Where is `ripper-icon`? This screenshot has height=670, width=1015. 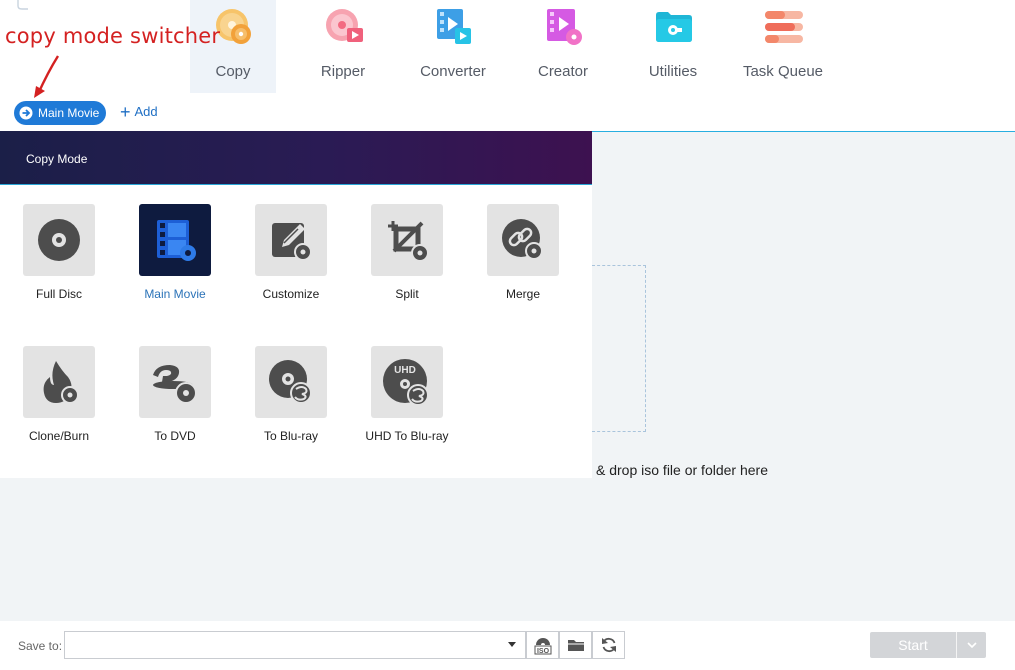
ripper-icon is located at coordinates (344, 25).